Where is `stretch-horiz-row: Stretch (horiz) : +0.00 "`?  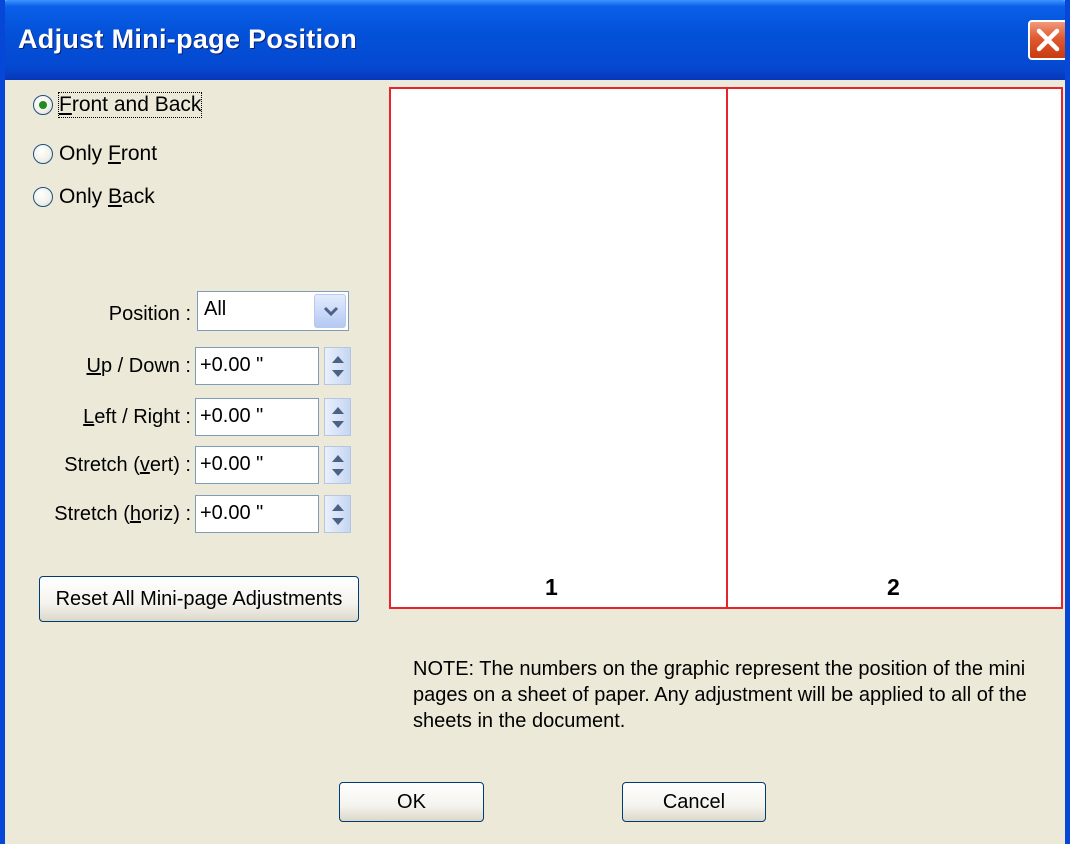 stretch-horiz-row: Stretch (horiz) : +0.00 " is located at coordinates (185, 515).